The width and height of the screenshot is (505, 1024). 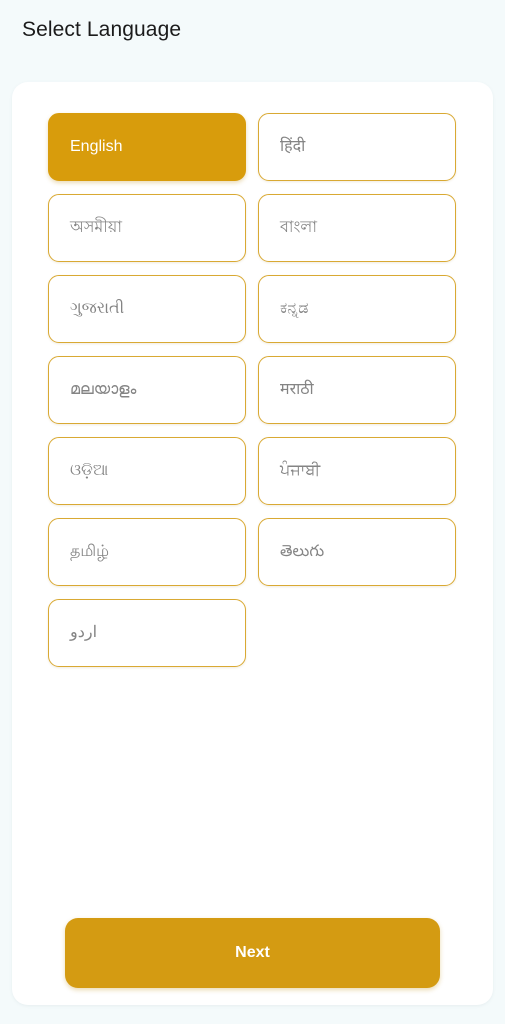 I want to click on language-option-label: मराठी, so click(x=297, y=390).